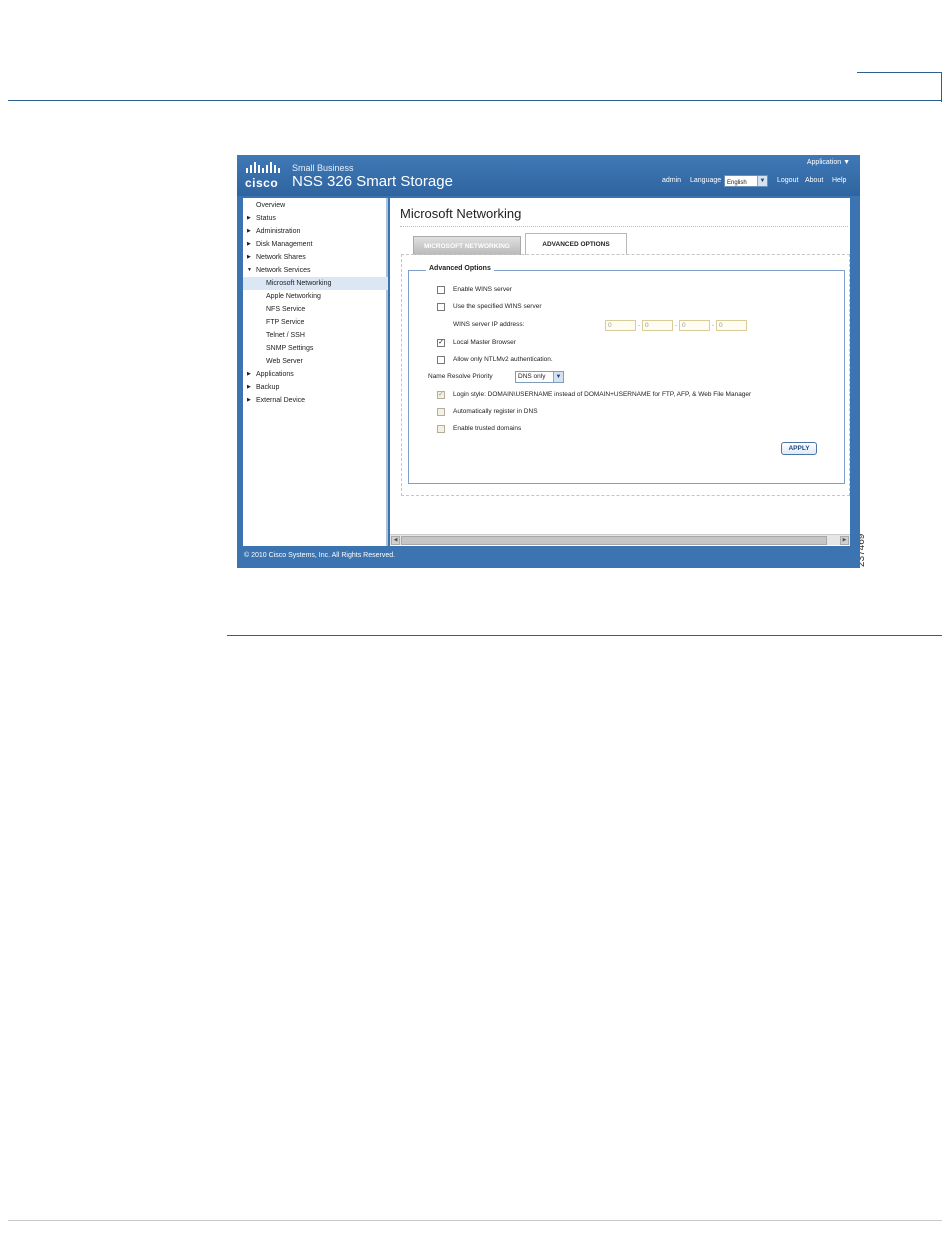 This screenshot has width=950, height=1260. What do you see at coordinates (441, 307) in the screenshot?
I see `use-wins-checkbox` at bounding box center [441, 307].